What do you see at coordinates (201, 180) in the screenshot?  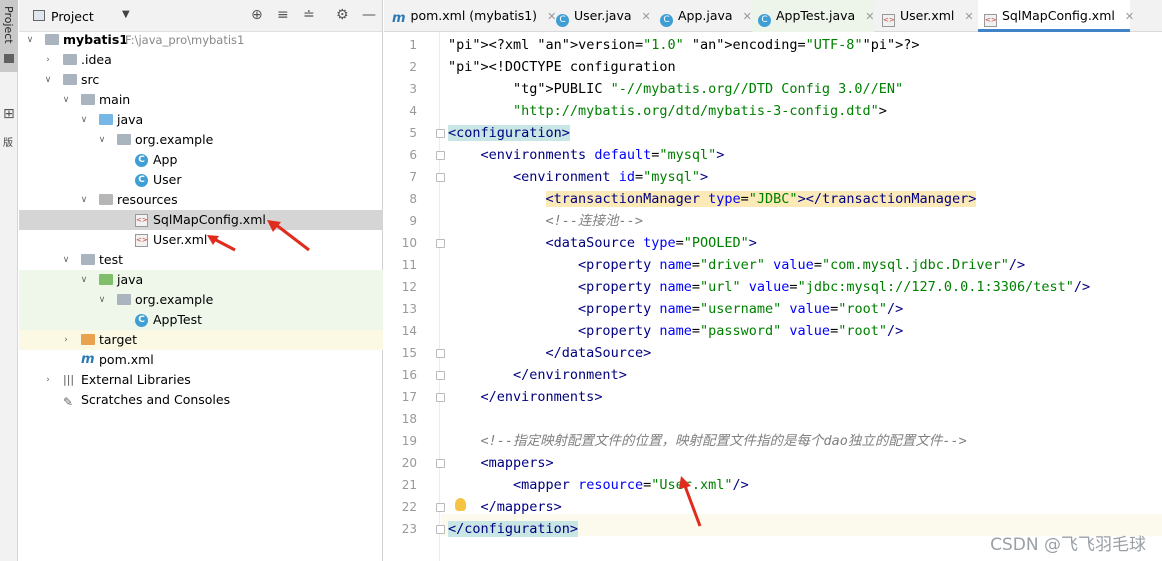 I see `tree-row-user: C User` at bounding box center [201, 180].